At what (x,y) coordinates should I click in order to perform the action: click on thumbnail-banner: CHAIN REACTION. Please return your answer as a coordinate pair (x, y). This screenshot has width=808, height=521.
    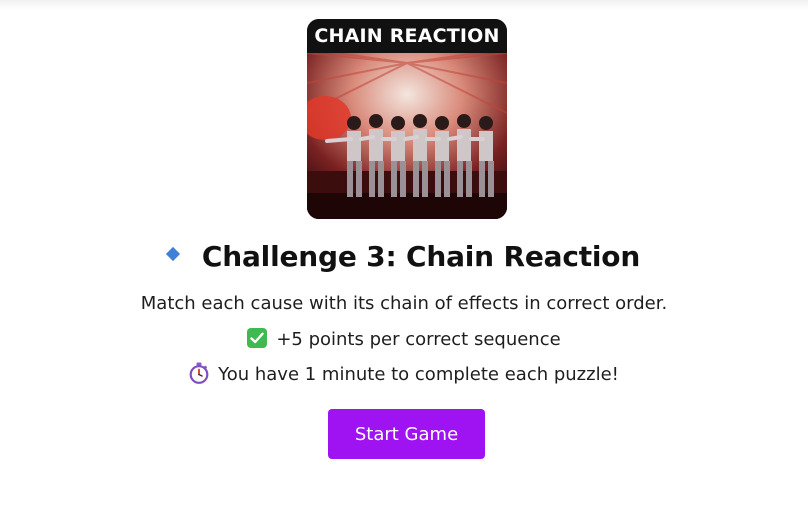
    Looking at the image, I should click on (407, 36).